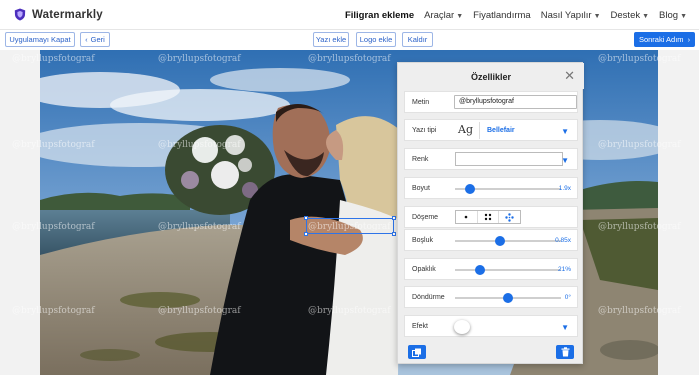  What do you see at coordinates (462, 327) in the screenshot?
I see `effect-toggle` at bounding box center [462, 327].